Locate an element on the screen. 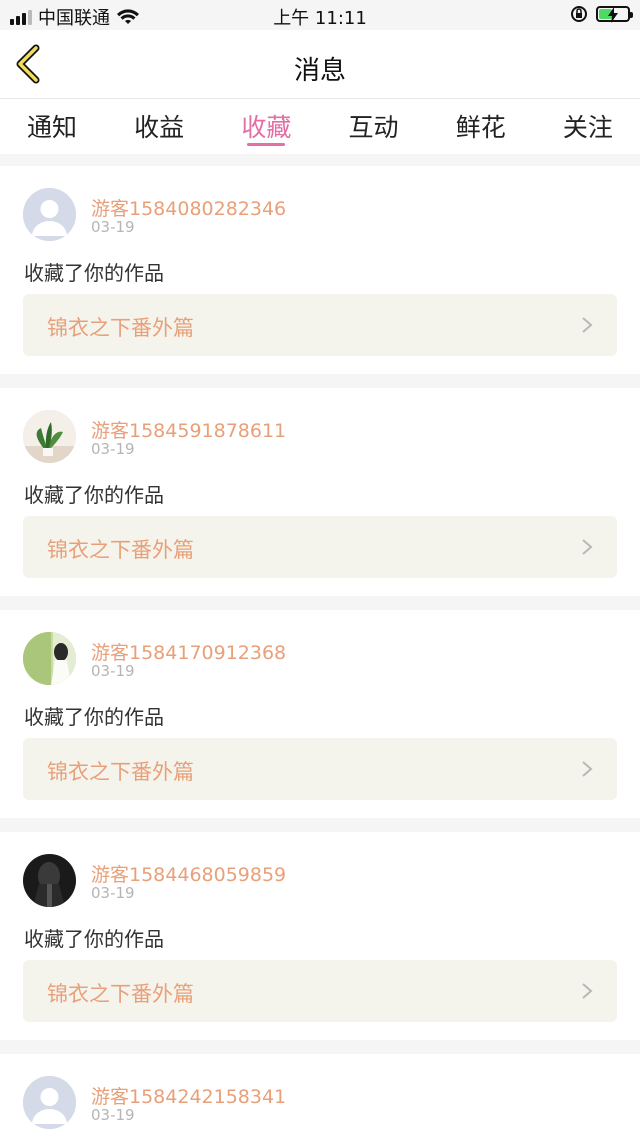  page-title: 消息 is located at coordinates (319, 71).